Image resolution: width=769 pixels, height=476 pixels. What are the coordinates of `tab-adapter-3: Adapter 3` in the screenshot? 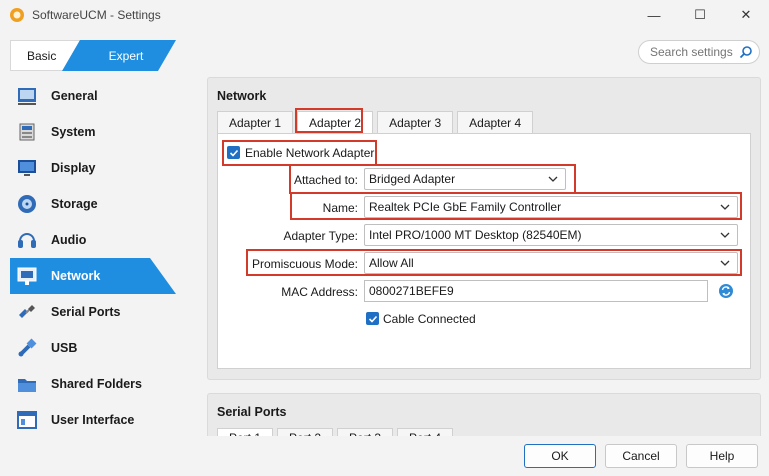 It's located at (415, 122).